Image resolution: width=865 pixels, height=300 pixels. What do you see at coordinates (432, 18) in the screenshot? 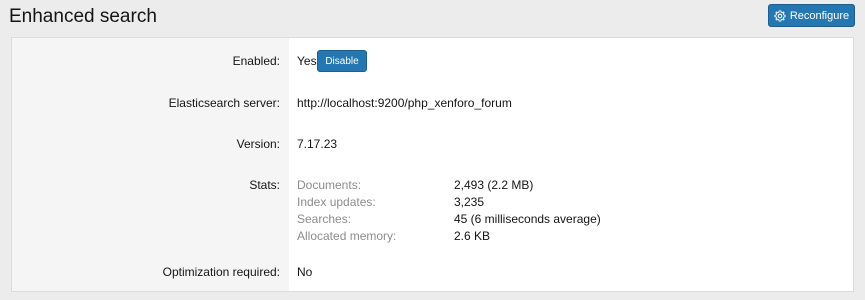
I see `page-header: Enhanced search Reconfigure` at bounding box center [432, 18].